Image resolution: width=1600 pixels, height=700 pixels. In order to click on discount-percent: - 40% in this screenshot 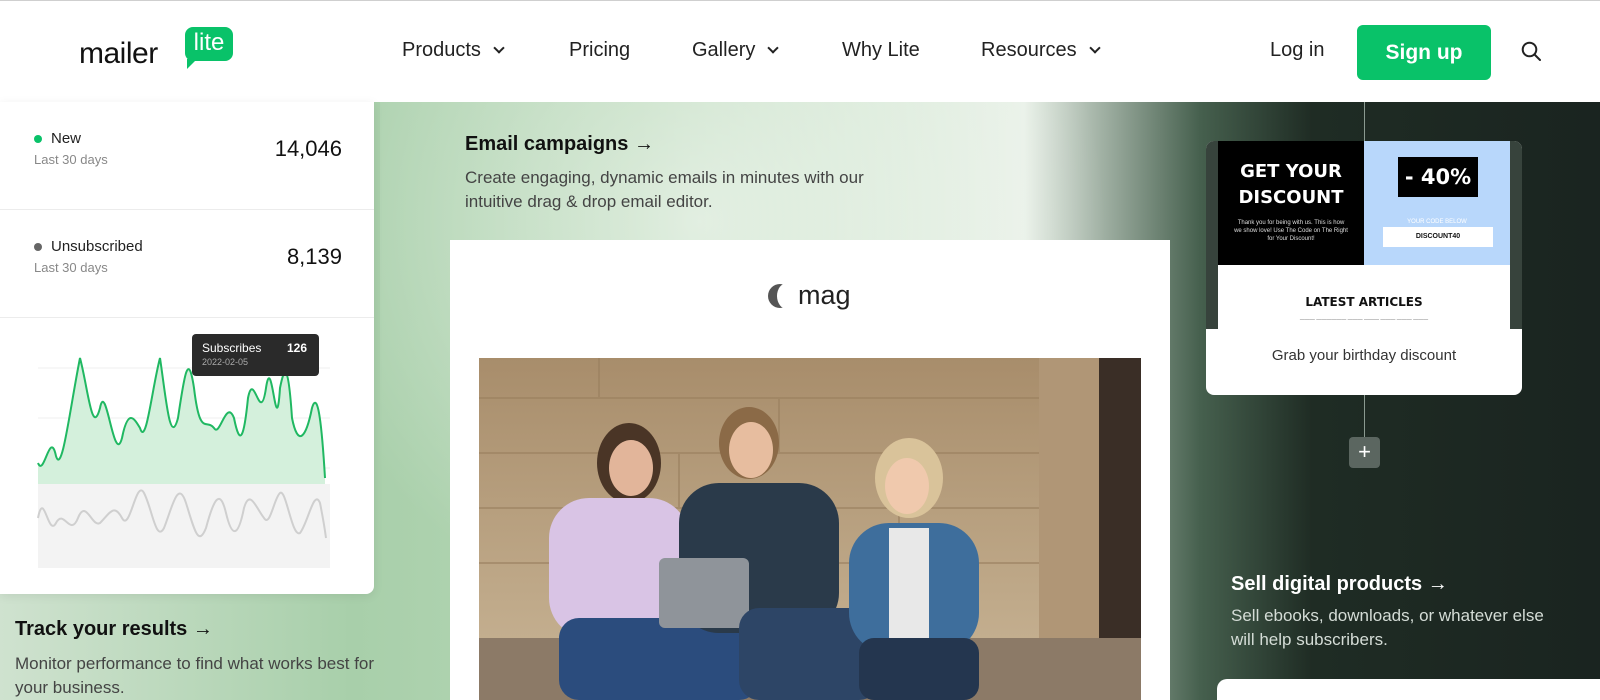, I will do `click(1438, 177)`.